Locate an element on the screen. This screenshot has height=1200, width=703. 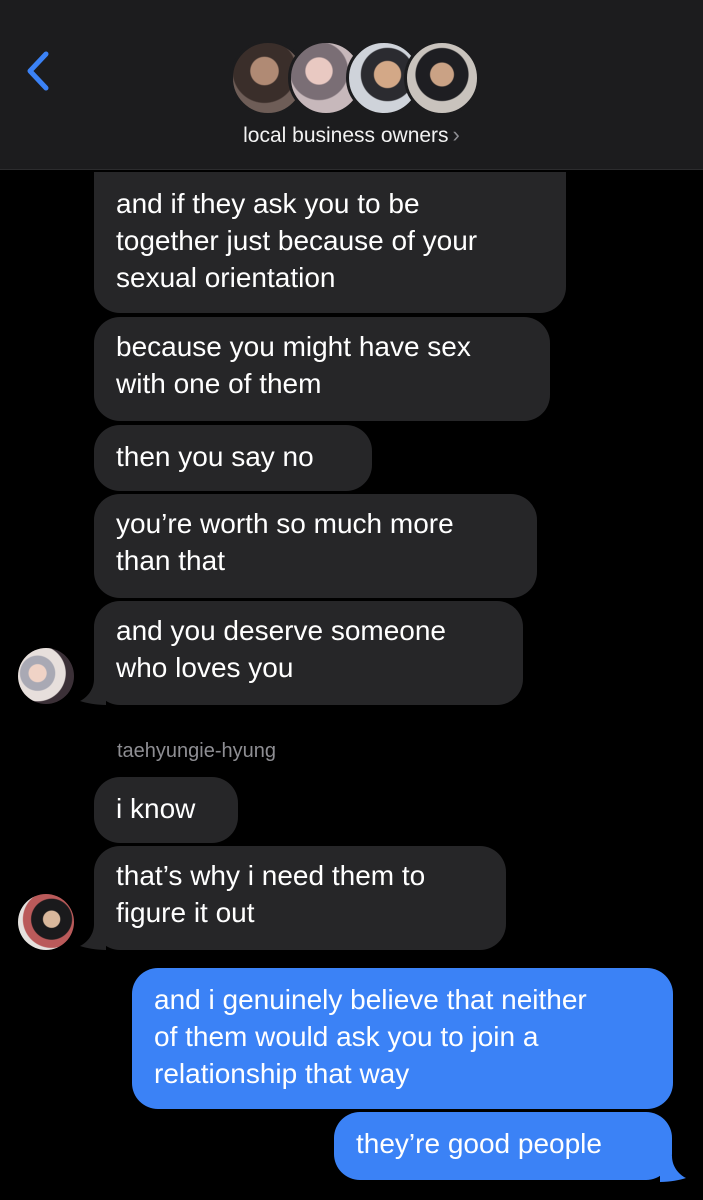
message-bubble-outgoing: they’re good people is located at coordinates (503, 1146).